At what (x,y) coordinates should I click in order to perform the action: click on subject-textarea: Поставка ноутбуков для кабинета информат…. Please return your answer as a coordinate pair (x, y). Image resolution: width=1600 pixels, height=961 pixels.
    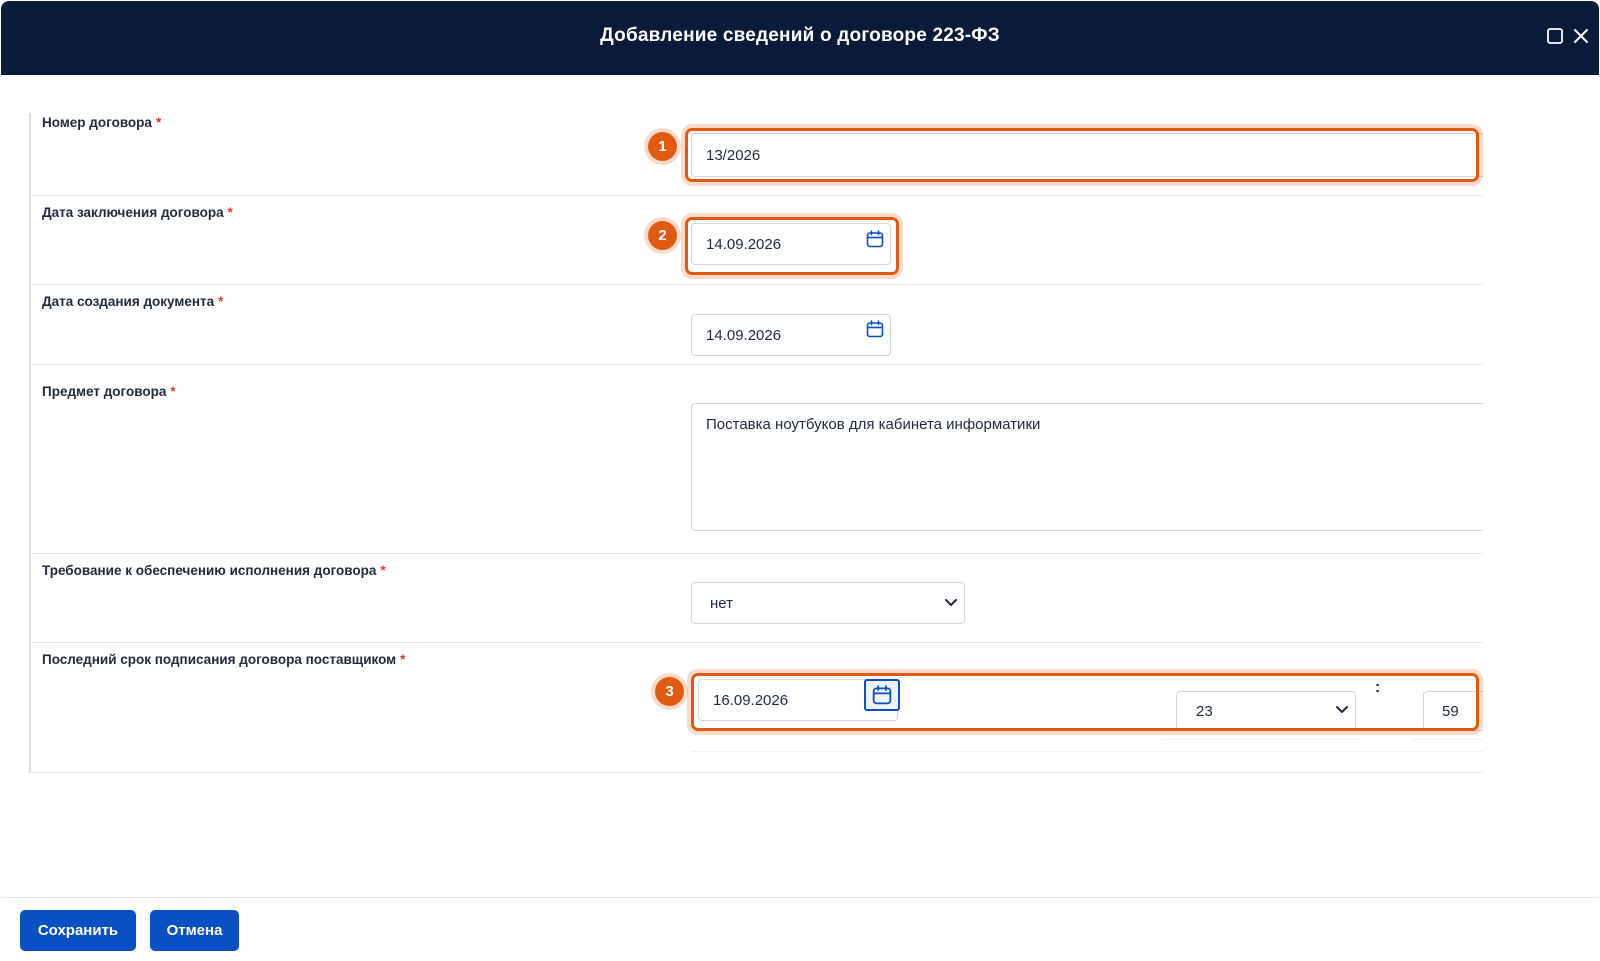
    Looking at the image, I should click on (1087, 467).